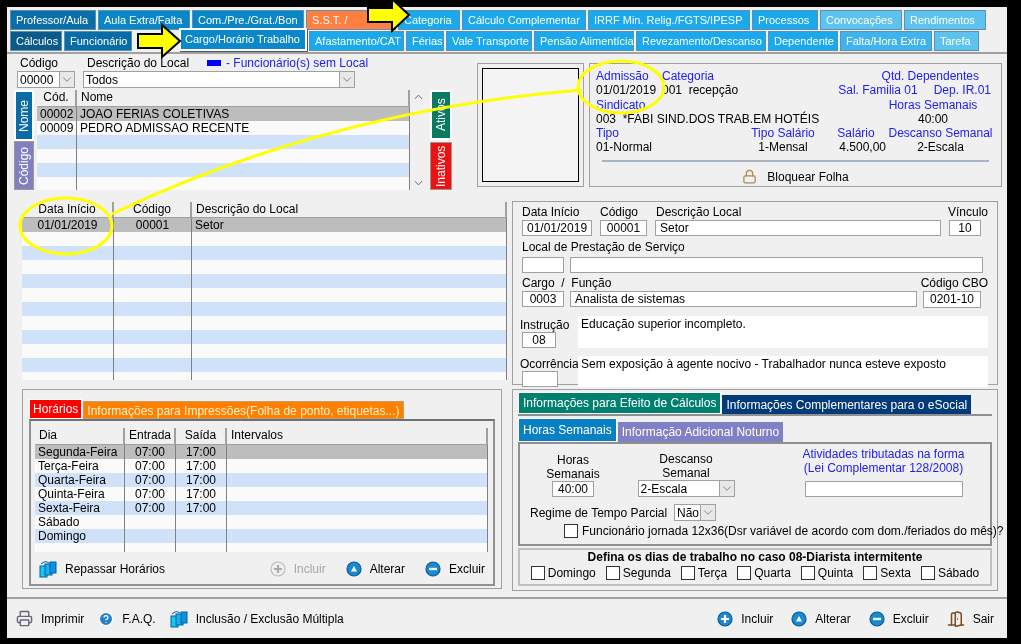 Image resolution: width=1021 pixels, height=644 pixels. Describe the element at coordinates (152, 225) in the screenshot. I see `table-cell: 00001` at that location.